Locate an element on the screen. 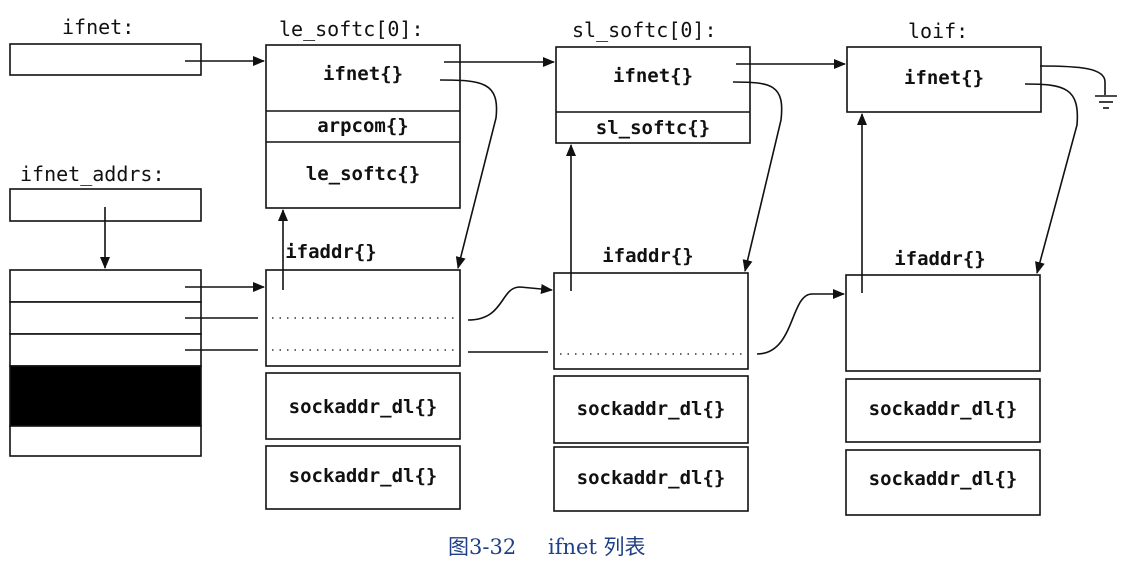 The image size is (1125, 569). le-ifaddr-to-sl-ifaddr-arrow is located at coordinates (510, 302).